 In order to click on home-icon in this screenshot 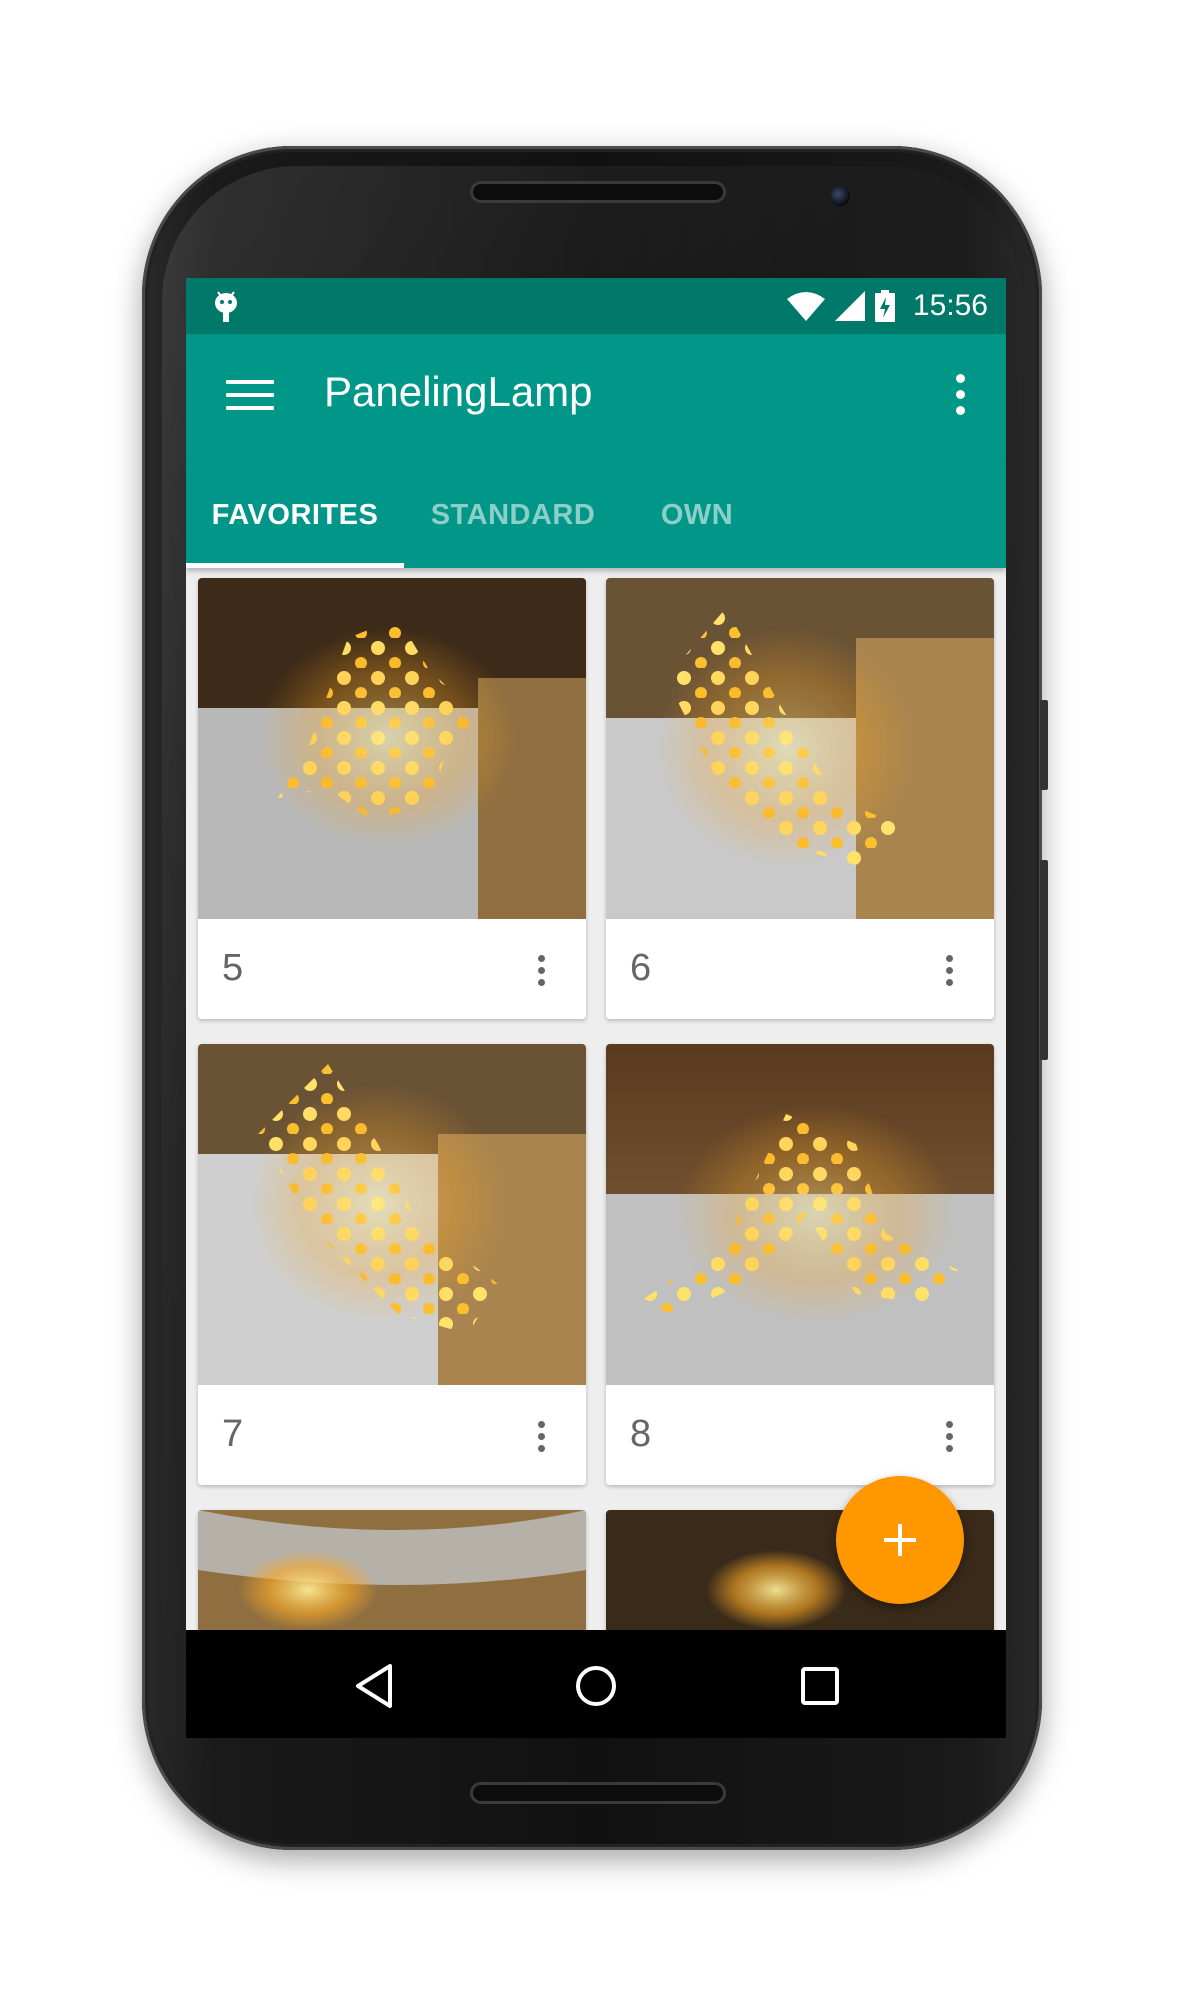, I will do `click(596, 1686)`.